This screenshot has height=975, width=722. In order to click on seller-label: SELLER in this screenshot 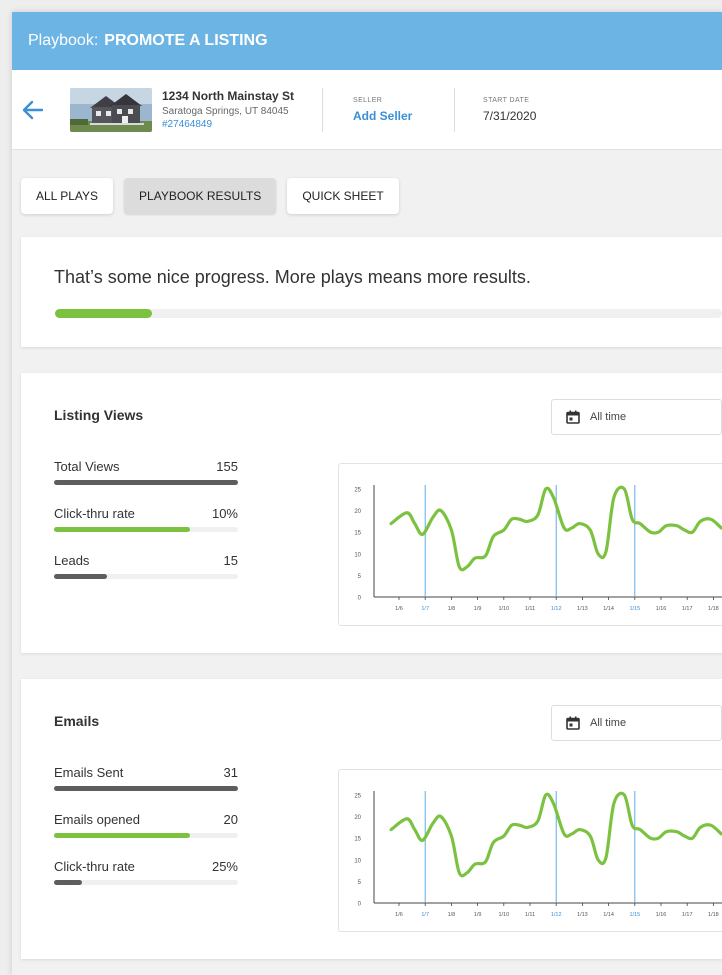, I will do `click(368, 100)`.